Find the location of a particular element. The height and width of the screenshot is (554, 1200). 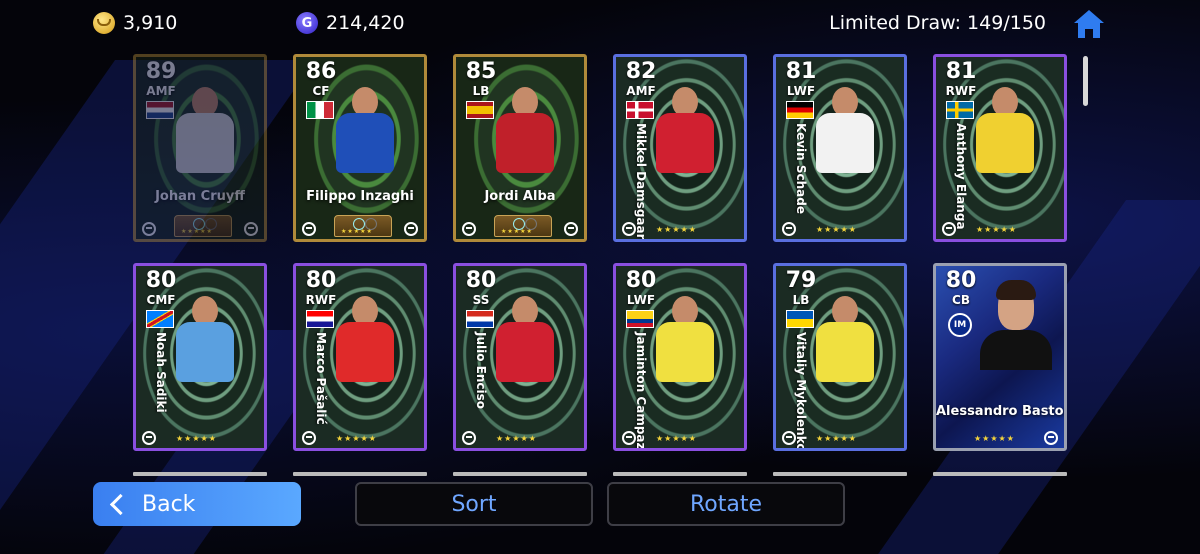

rotate-button: Rotate is located at coordinates (726, 504).